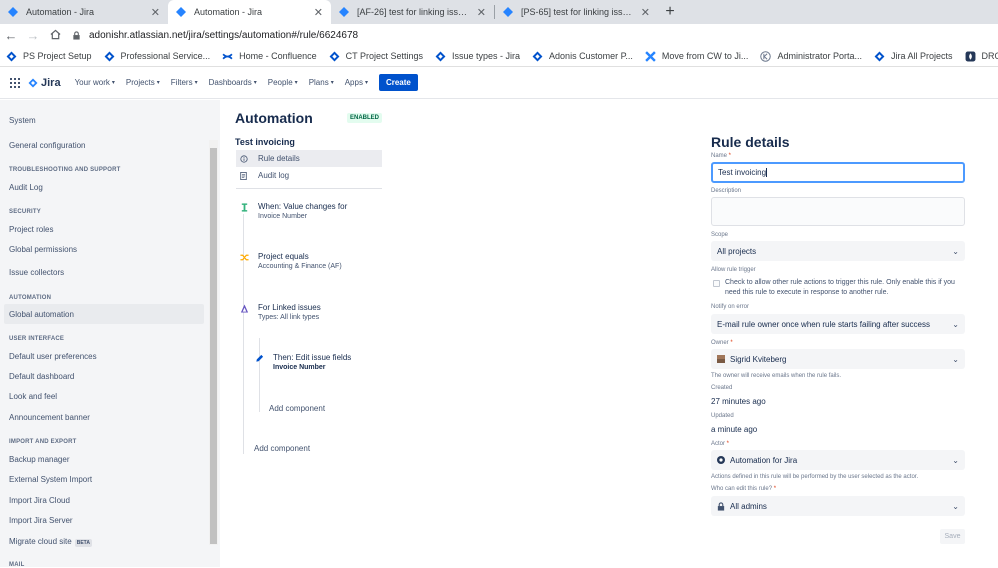 Image resolution: width=998 pixels, height=568 pixels. What do you see at coordinates (721, 506) in the screenshot?
I see `lock-icon` at bounding box center [721, 506].